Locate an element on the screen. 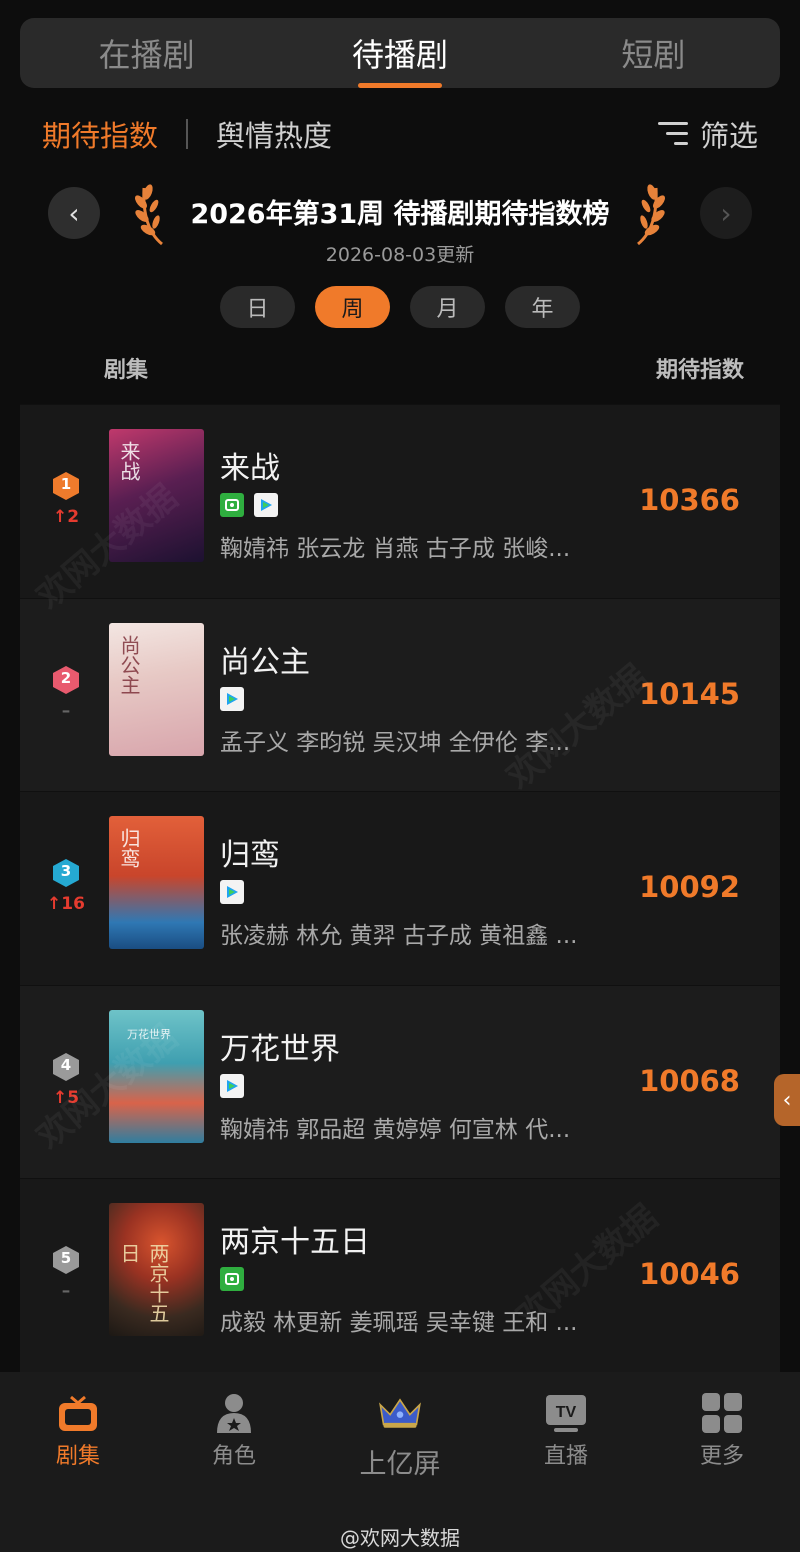 The width and height of the screenshot is (800, 1552). source-credit: @欢网大数据 is located at coordinates (400, 1538).